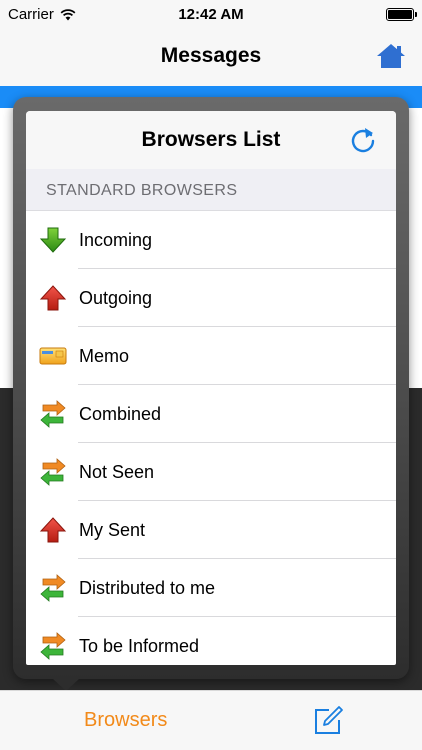 The image size is (422, 750). I want to click on panel-header: Browsers List, so click(211, 140).